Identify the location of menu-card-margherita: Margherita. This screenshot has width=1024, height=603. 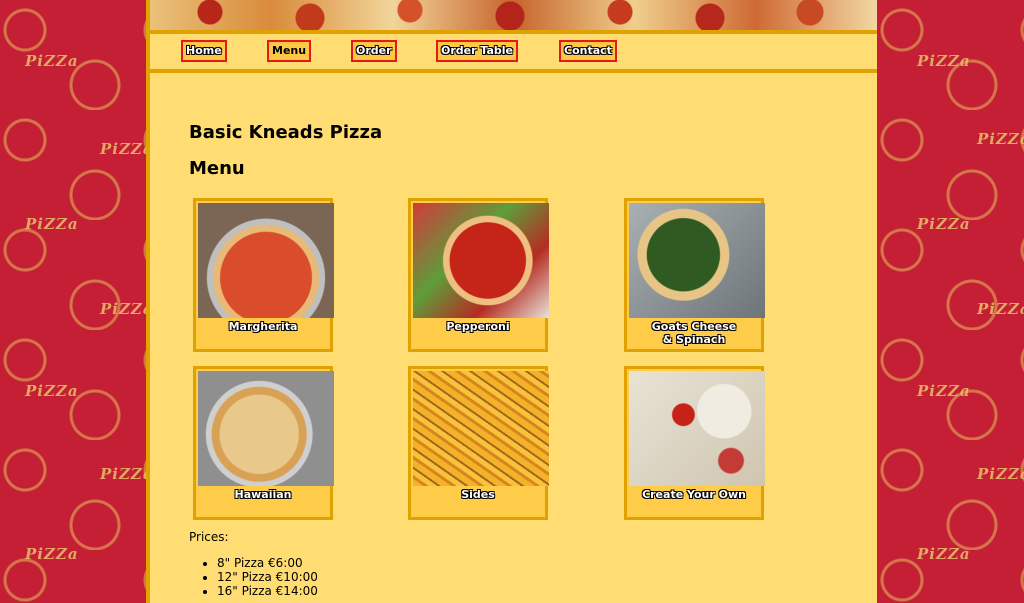
(263, 275).